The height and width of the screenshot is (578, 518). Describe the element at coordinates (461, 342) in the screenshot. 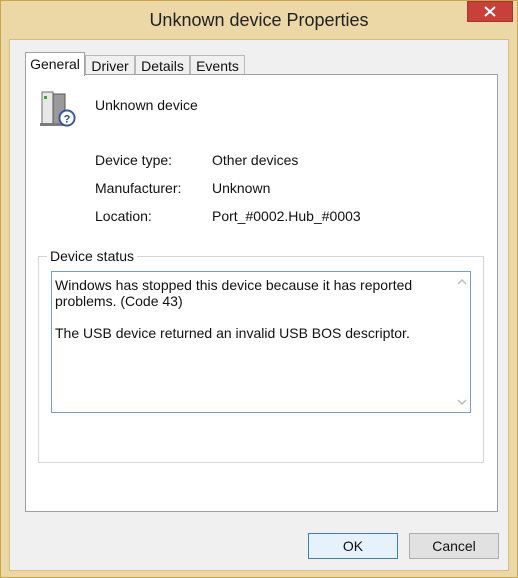

I see `vertical-scrollbar` at that location.